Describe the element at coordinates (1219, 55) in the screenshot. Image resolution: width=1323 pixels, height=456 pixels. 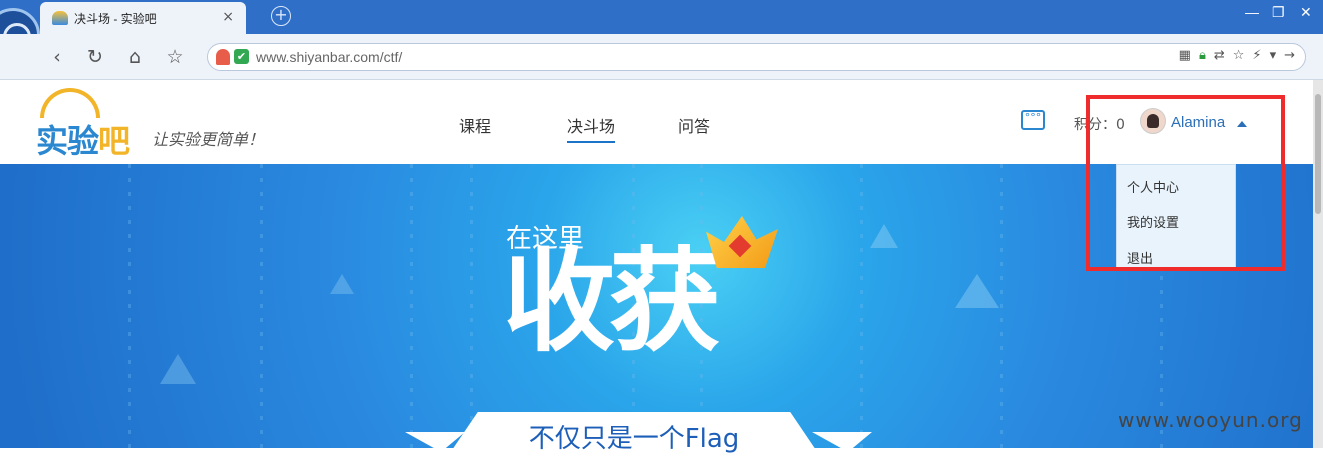
I see `translate-icon: ⇄` at that location.